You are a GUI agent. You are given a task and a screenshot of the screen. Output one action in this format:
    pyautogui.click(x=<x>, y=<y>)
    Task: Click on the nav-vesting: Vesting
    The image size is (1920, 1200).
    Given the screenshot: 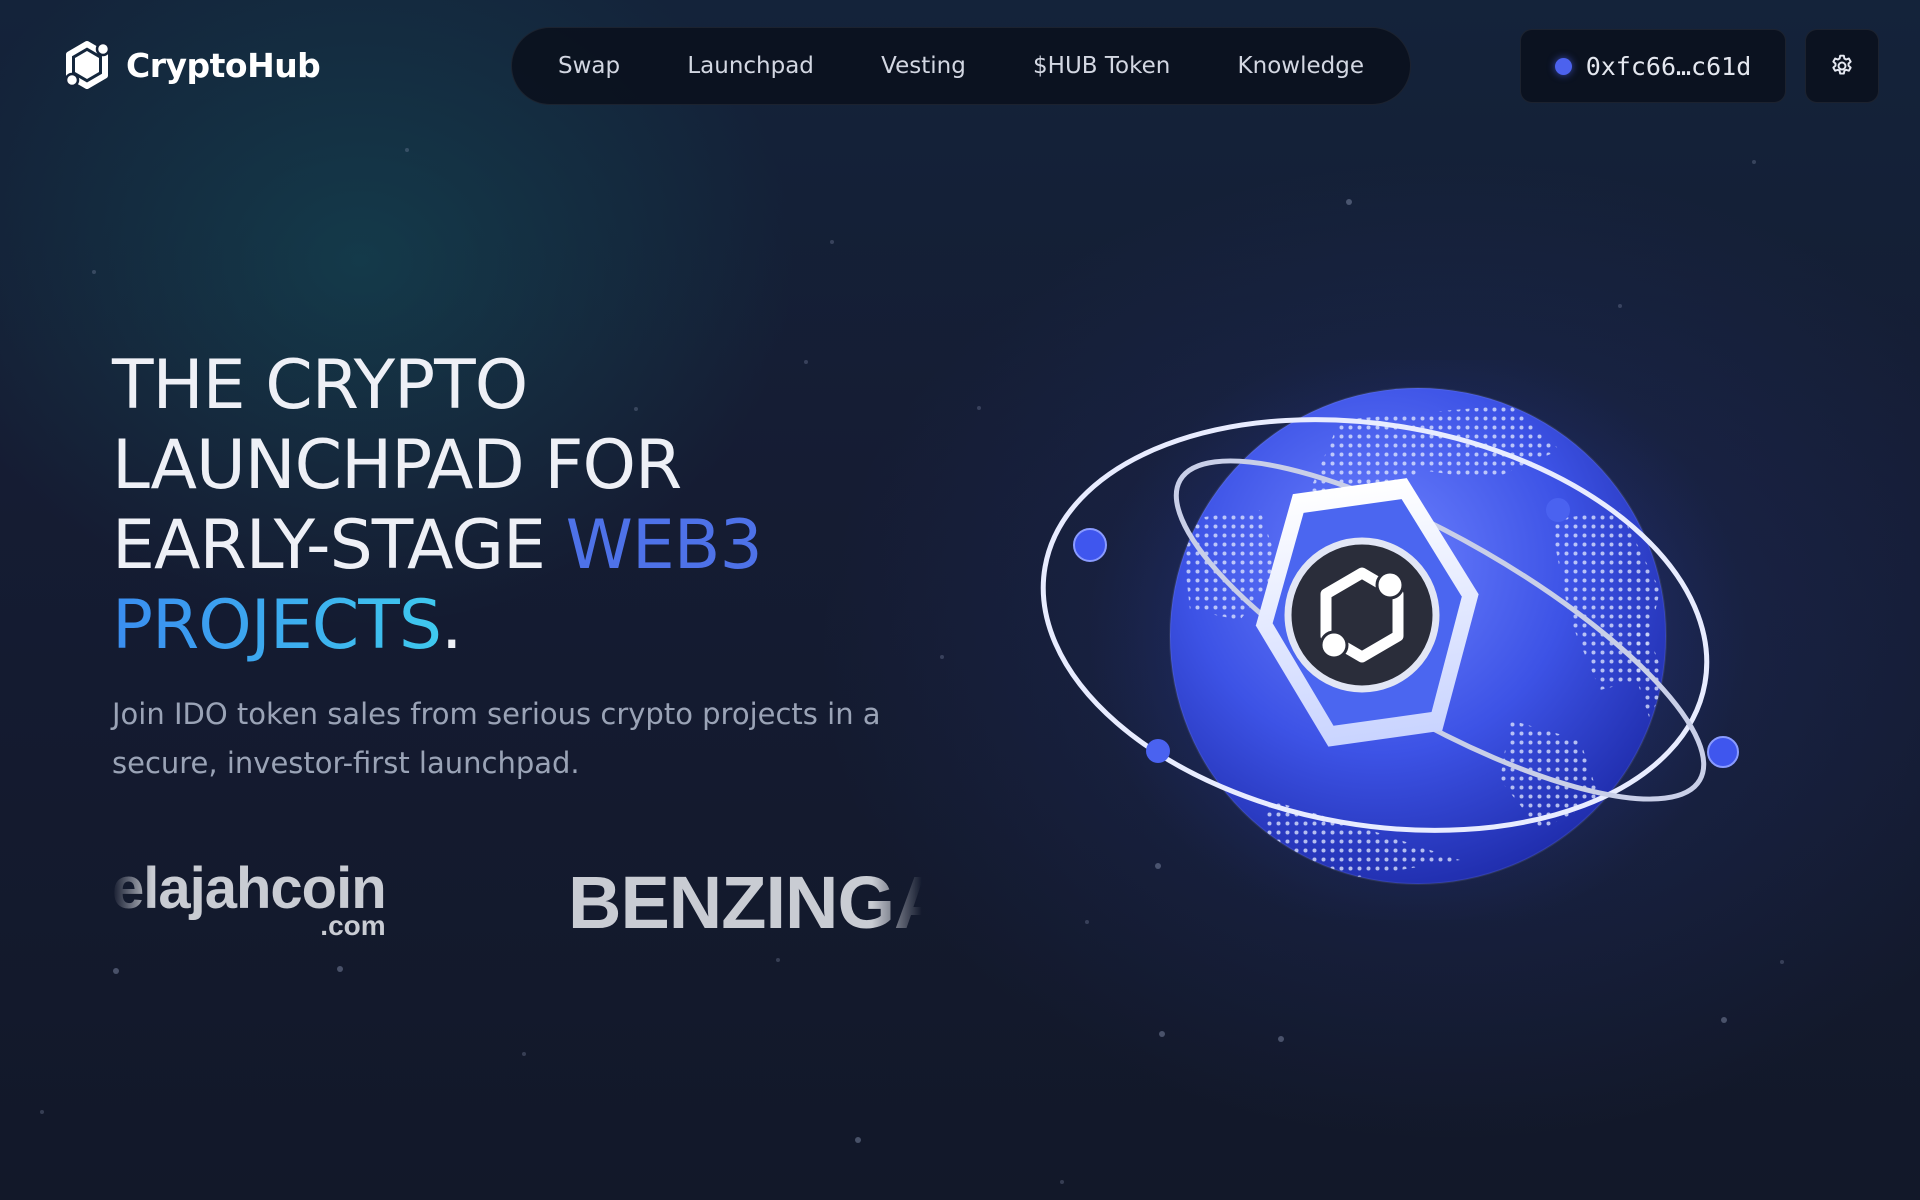 What is the action you would take?
    pyautogui.click(x=923, y=66)
    